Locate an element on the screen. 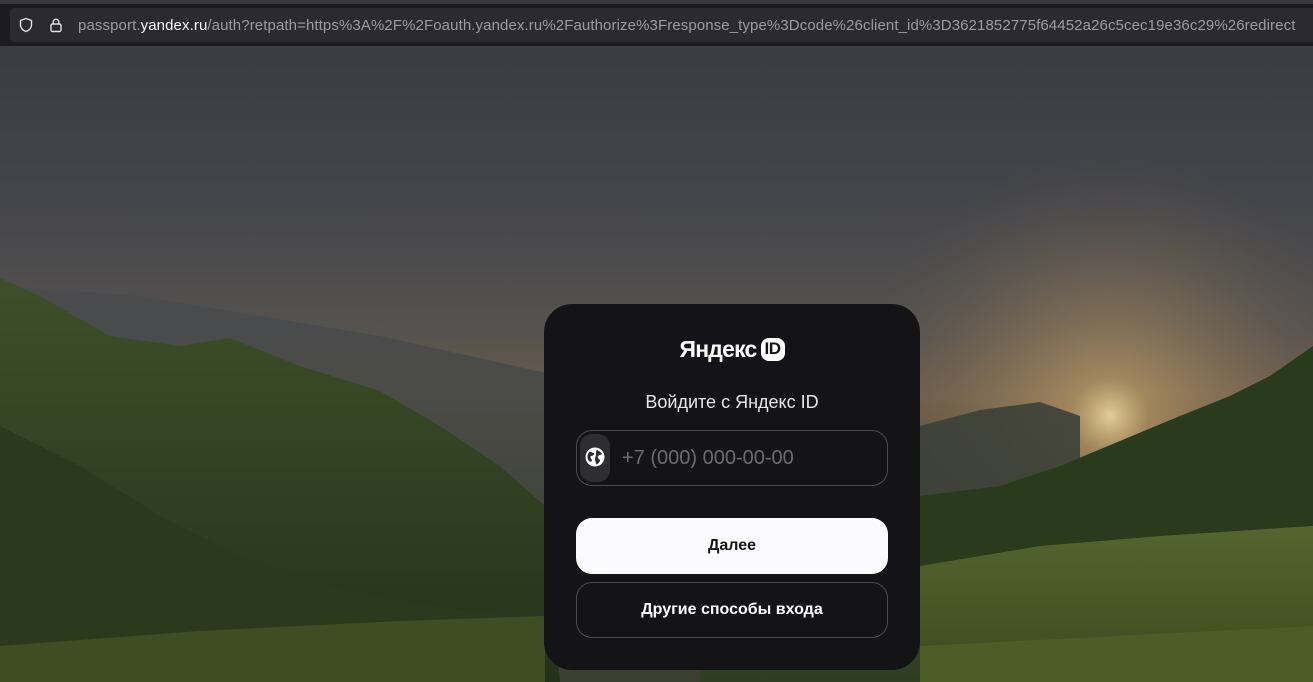  yandex-id-logo: Яндекс ID is located at coordinates (732, 349).